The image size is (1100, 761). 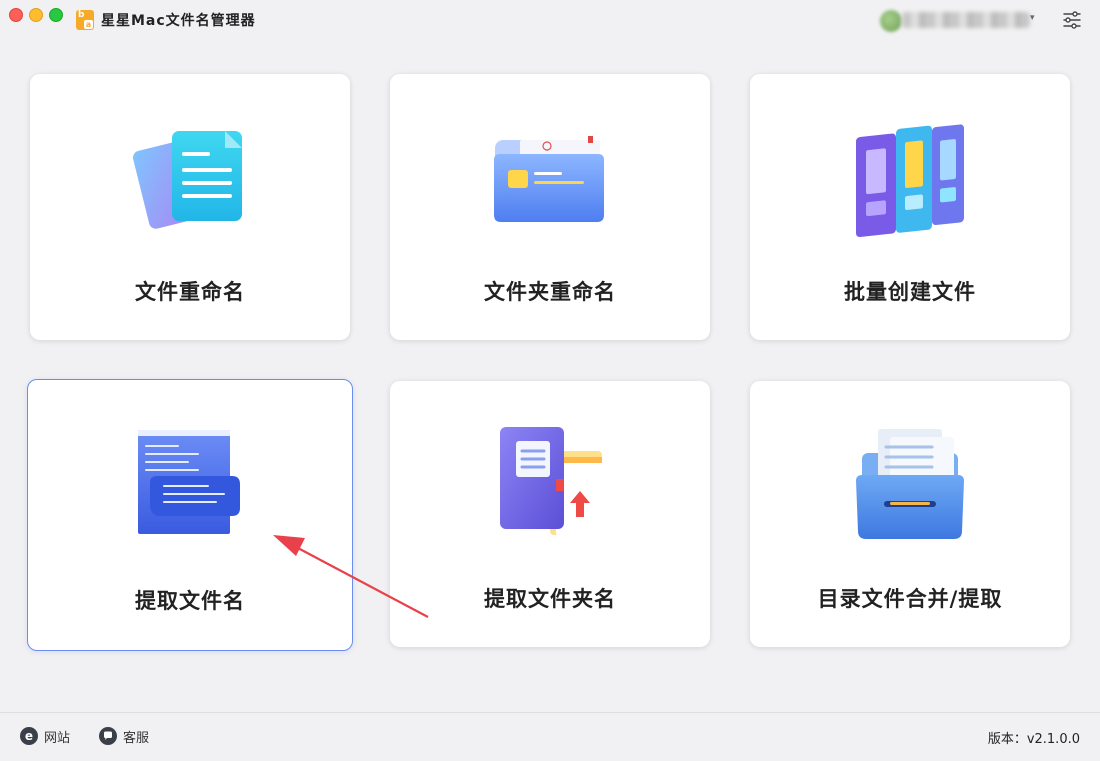 What do you see at coordinates (57, 738) in the screenshot?
I see `website-label: 网站` at bounding box center [57, 738].